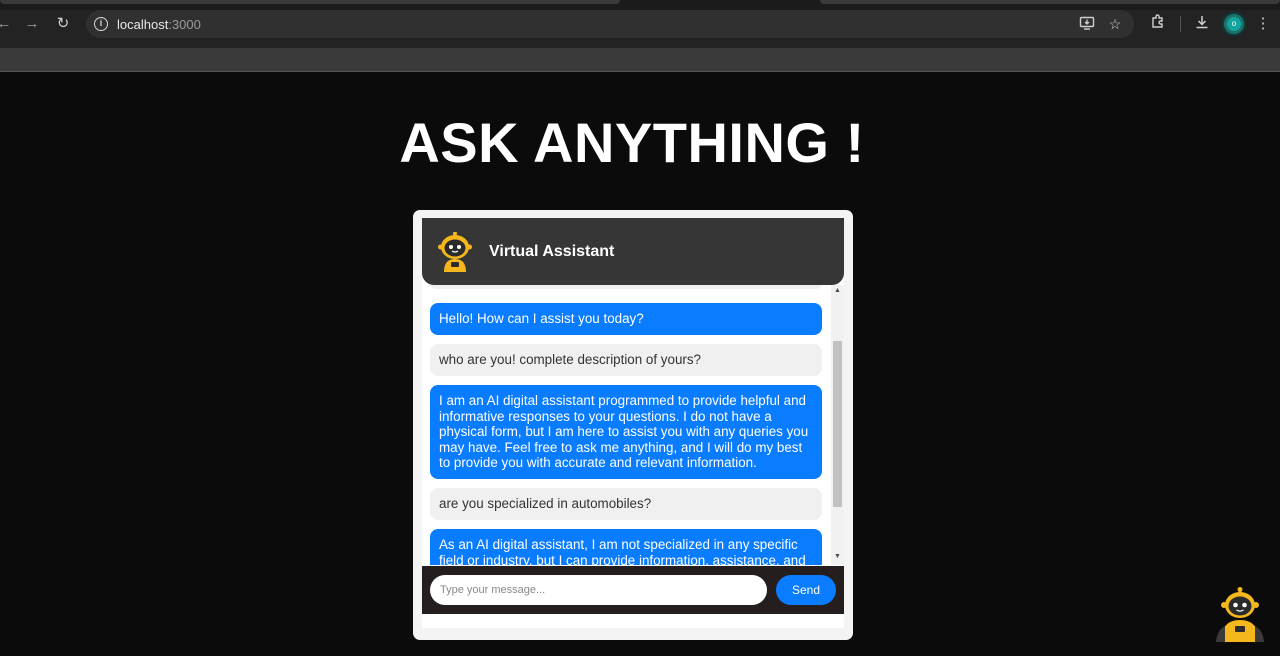 This screenshot has width=1280, height=656. I want to click on bookmark-bar, so click(640, 60).